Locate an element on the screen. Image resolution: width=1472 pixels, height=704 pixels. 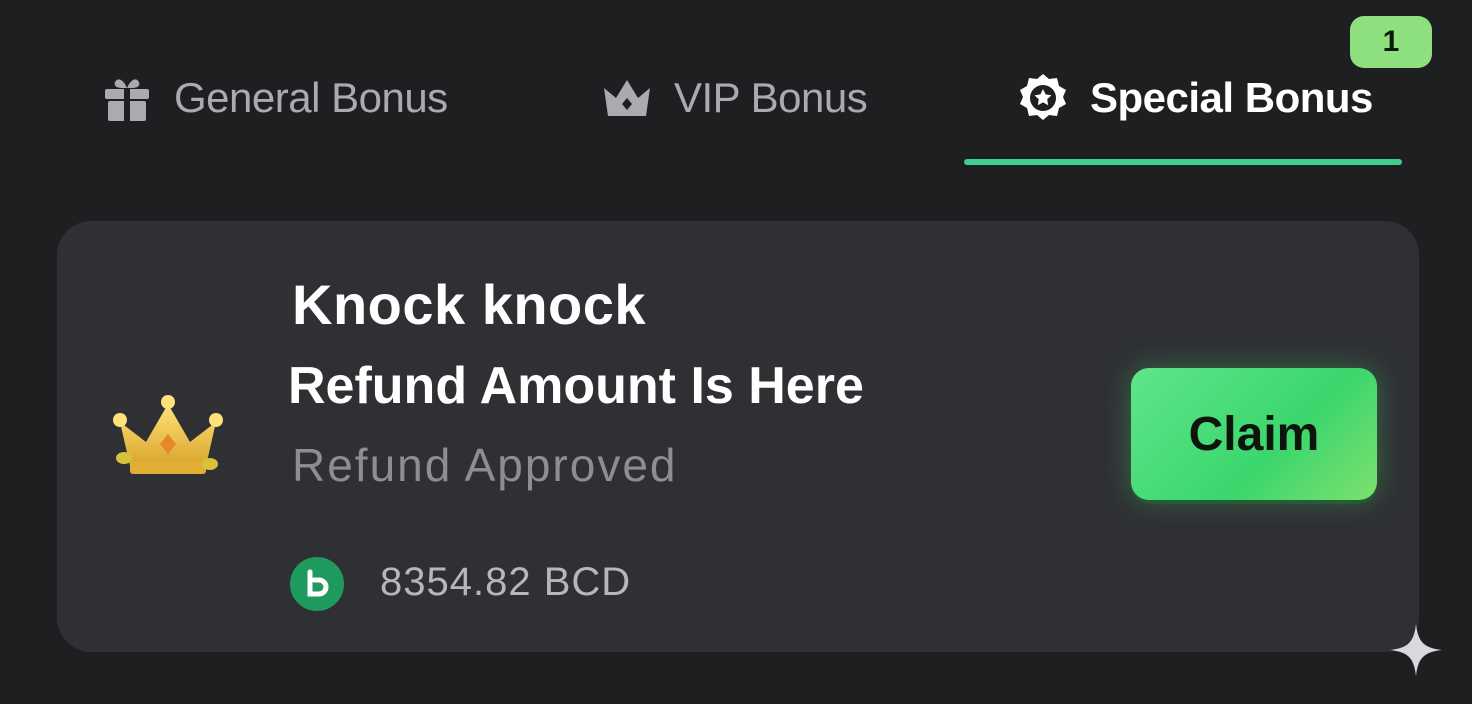
star-badge-icon is located at coordinates (1043, 98).